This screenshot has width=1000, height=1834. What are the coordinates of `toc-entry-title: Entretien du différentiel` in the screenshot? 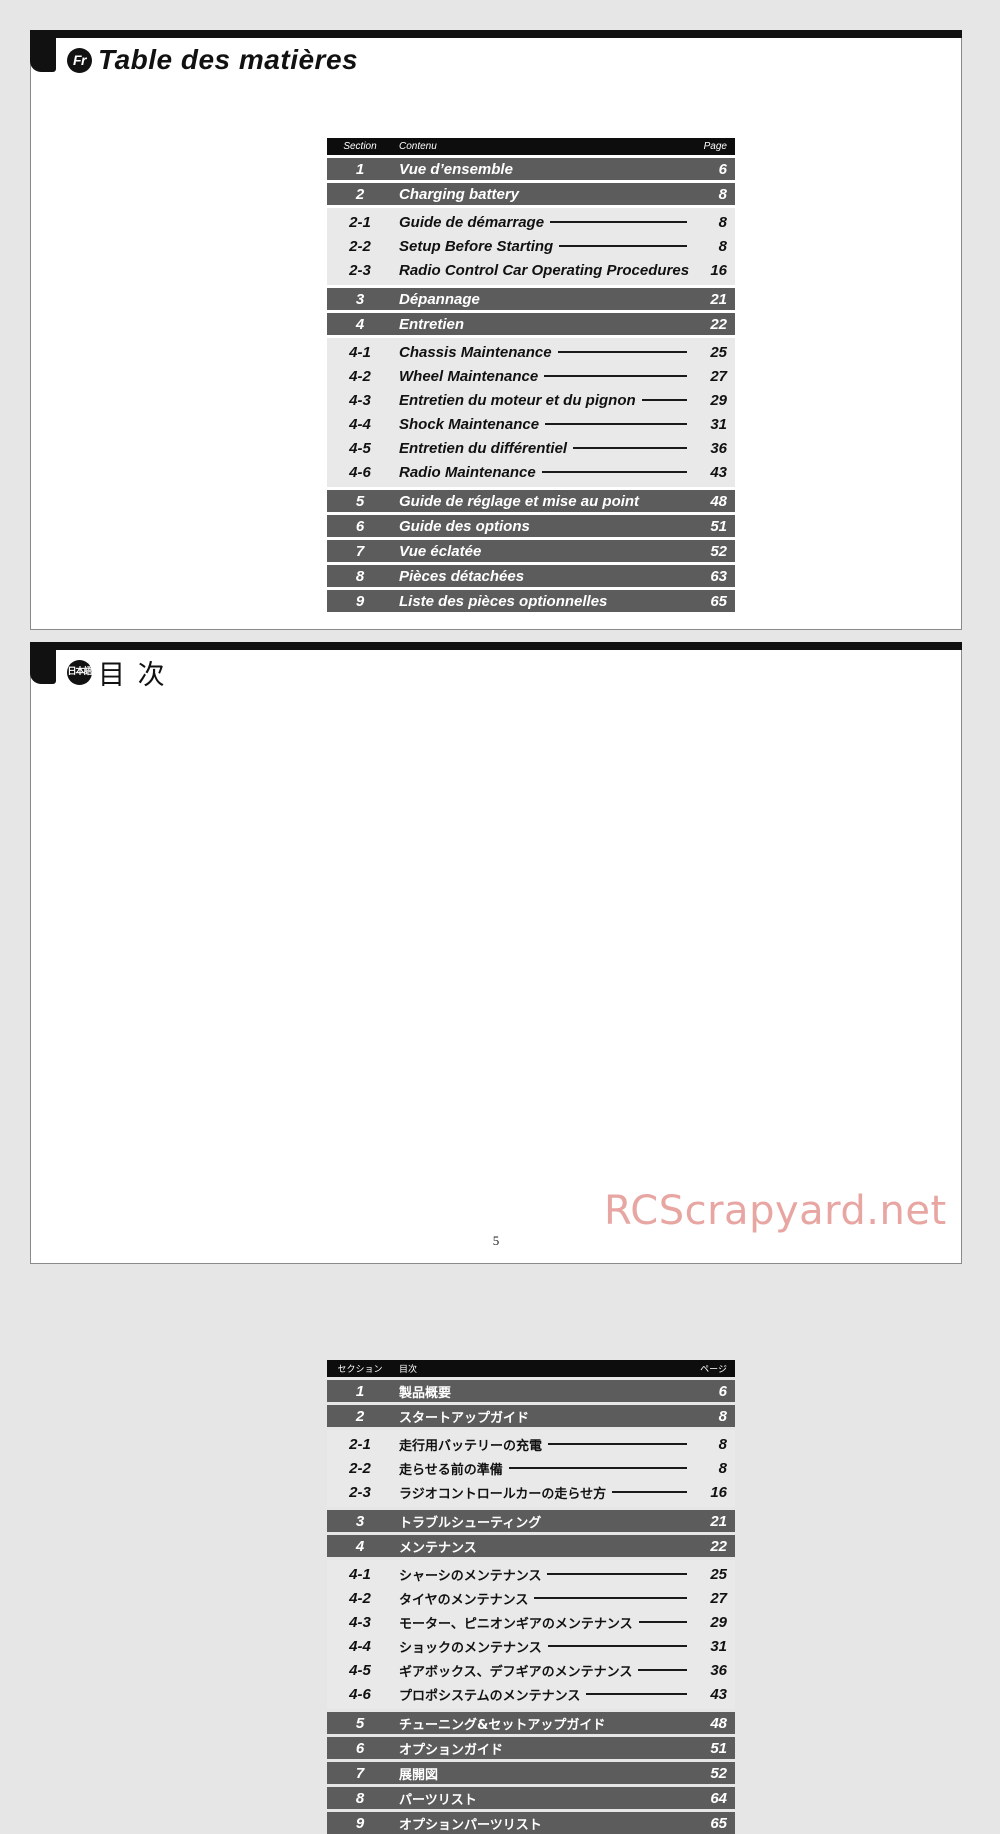 It's located at (541, 448).